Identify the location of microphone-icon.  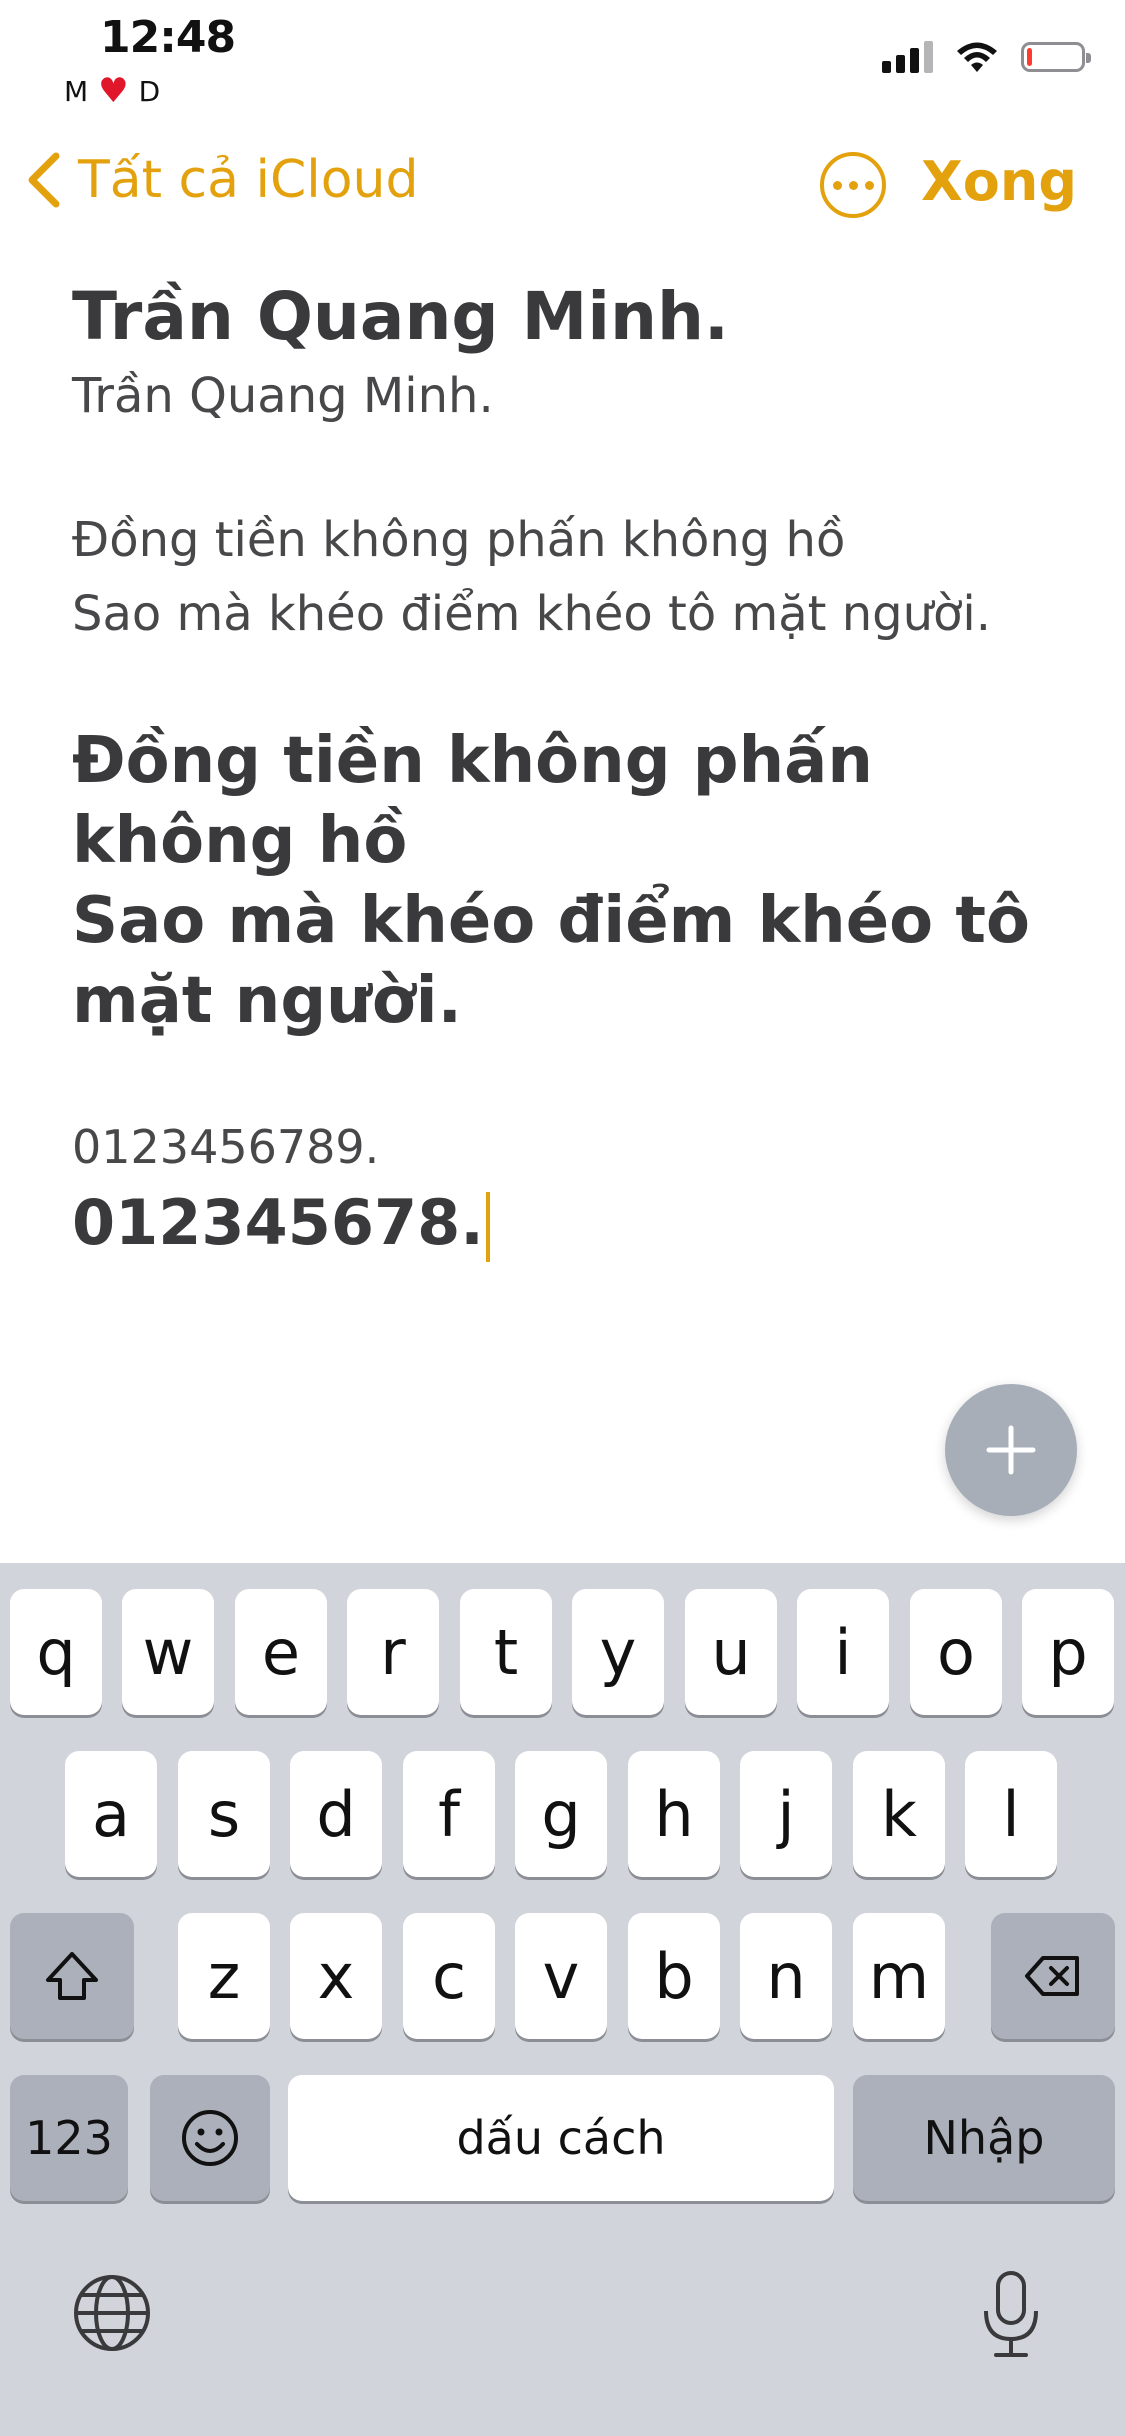
(1011, 2315).